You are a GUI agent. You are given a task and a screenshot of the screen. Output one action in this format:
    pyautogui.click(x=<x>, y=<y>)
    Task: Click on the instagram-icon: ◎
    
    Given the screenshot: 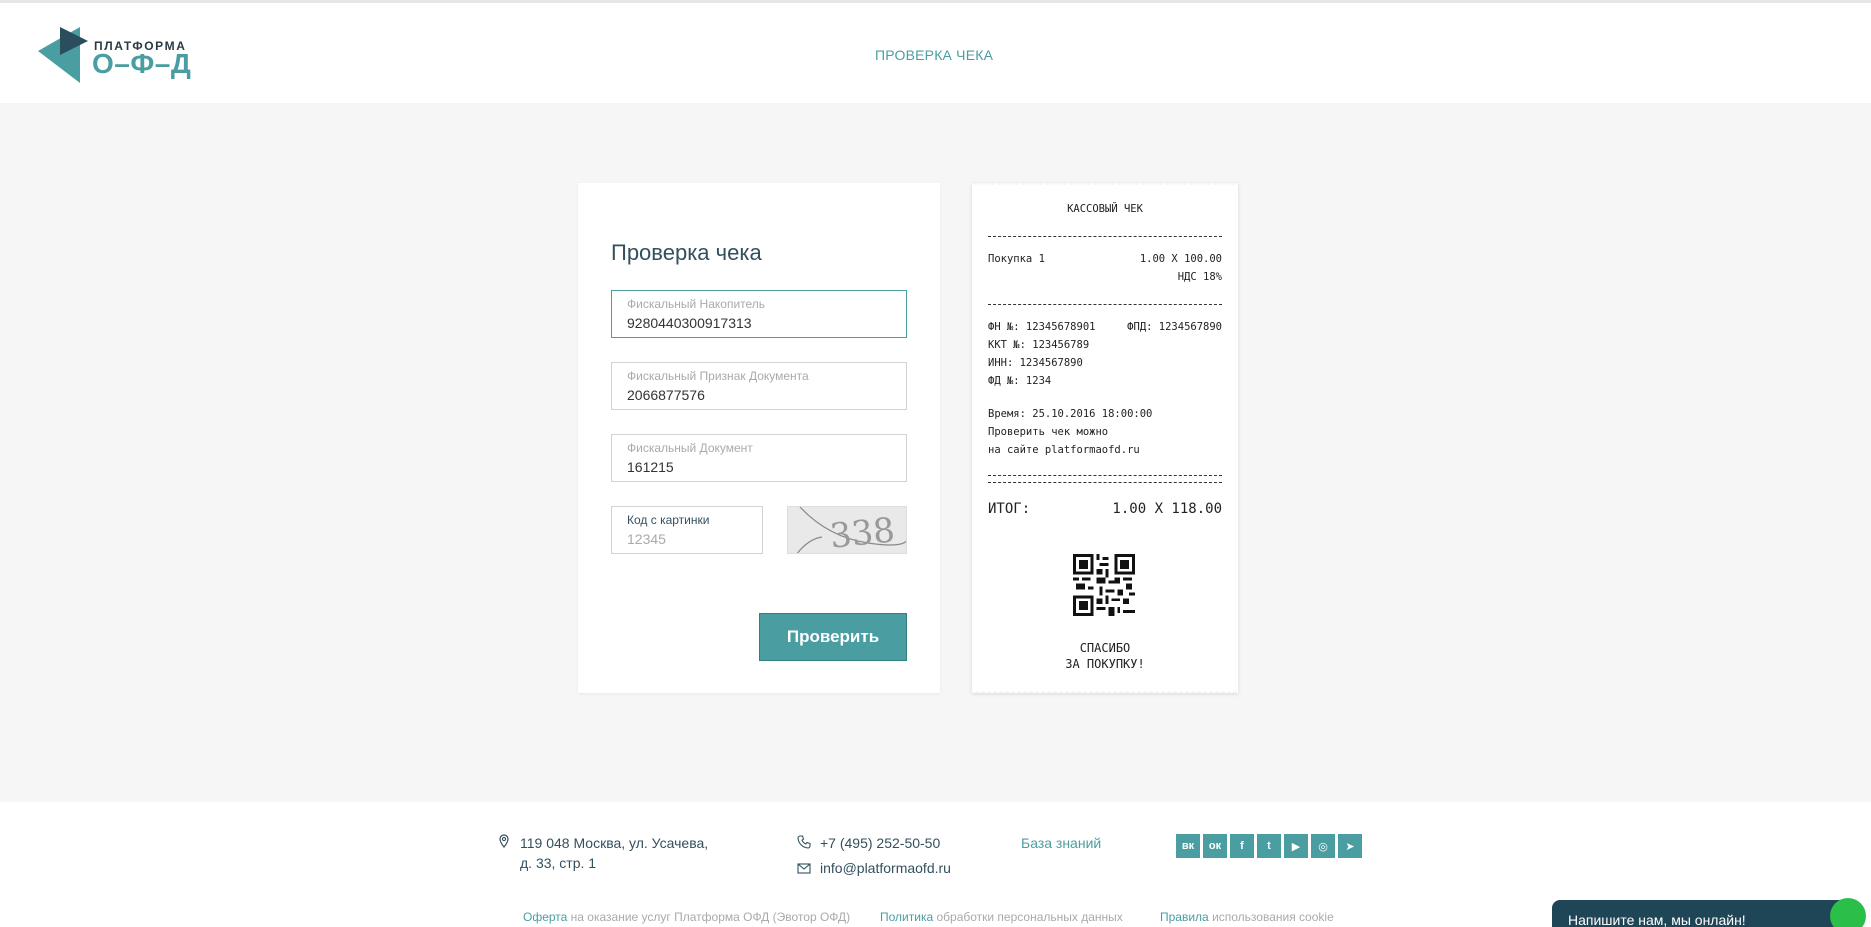 What is the action you would take?
    pyautogui.click(x=1323, y=846)
    